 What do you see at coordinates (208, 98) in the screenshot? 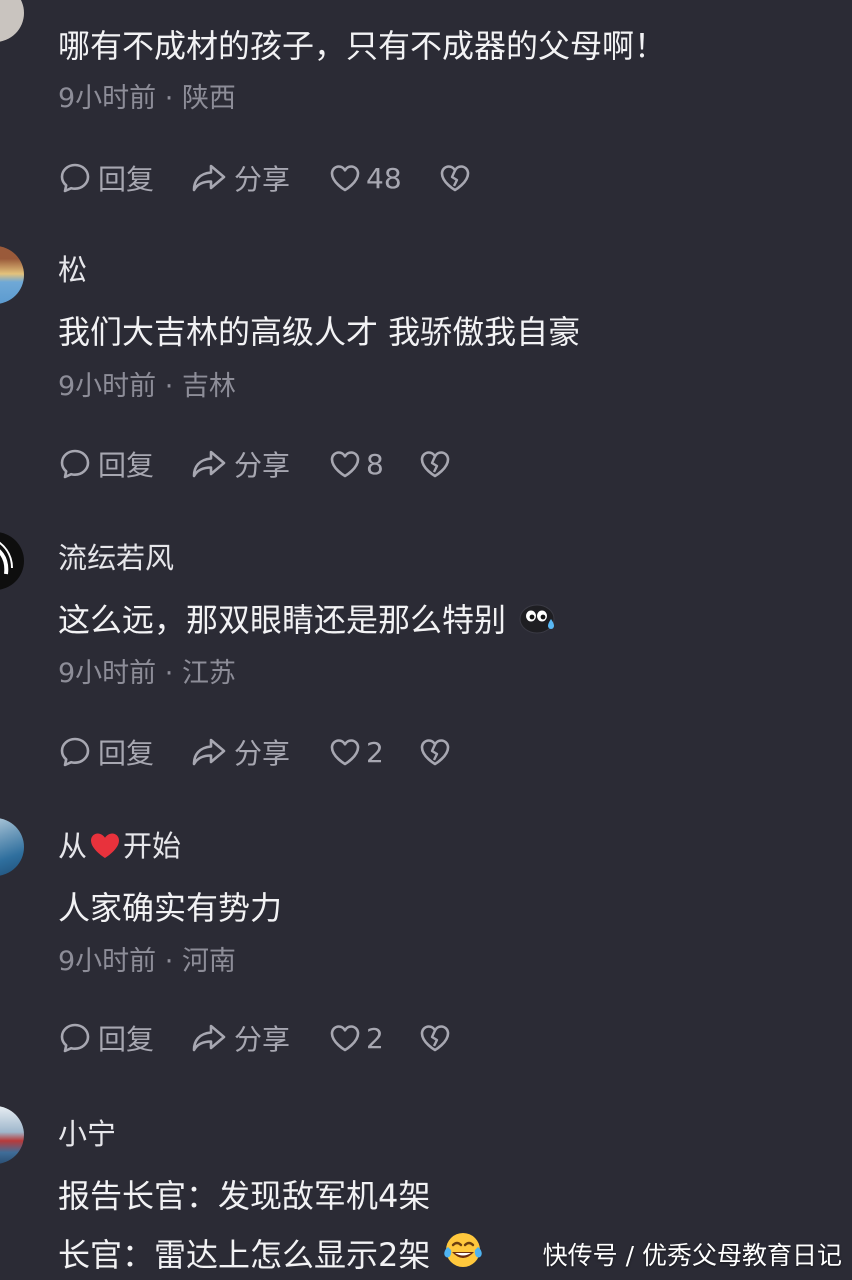
I see `comment-location: 陕西` at bounding box center [208, 98].